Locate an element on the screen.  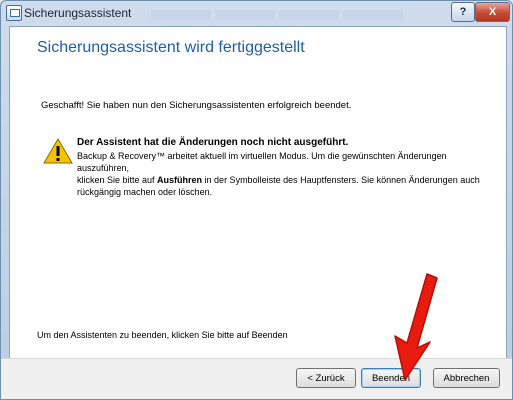
warning-line-3: rückgängig machen oder löschen. is located at coordinates (145, 192).